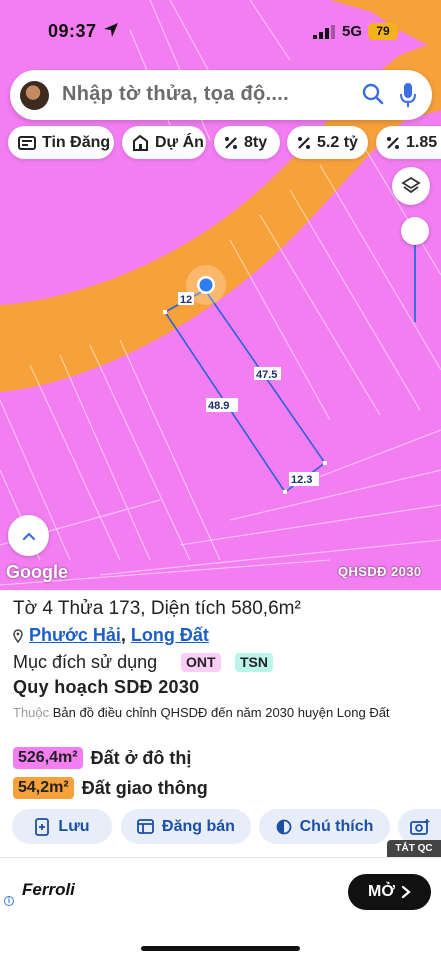  What do you see at coordinates (383, 31) in the screenshot?
I see `battery-icon: 79` at bounding box center [383, 31].